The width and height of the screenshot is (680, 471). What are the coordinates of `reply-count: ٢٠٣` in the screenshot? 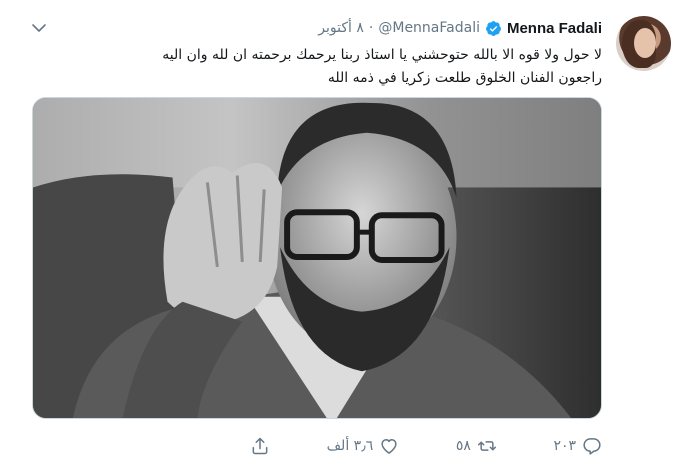 It's located at (564, 446).